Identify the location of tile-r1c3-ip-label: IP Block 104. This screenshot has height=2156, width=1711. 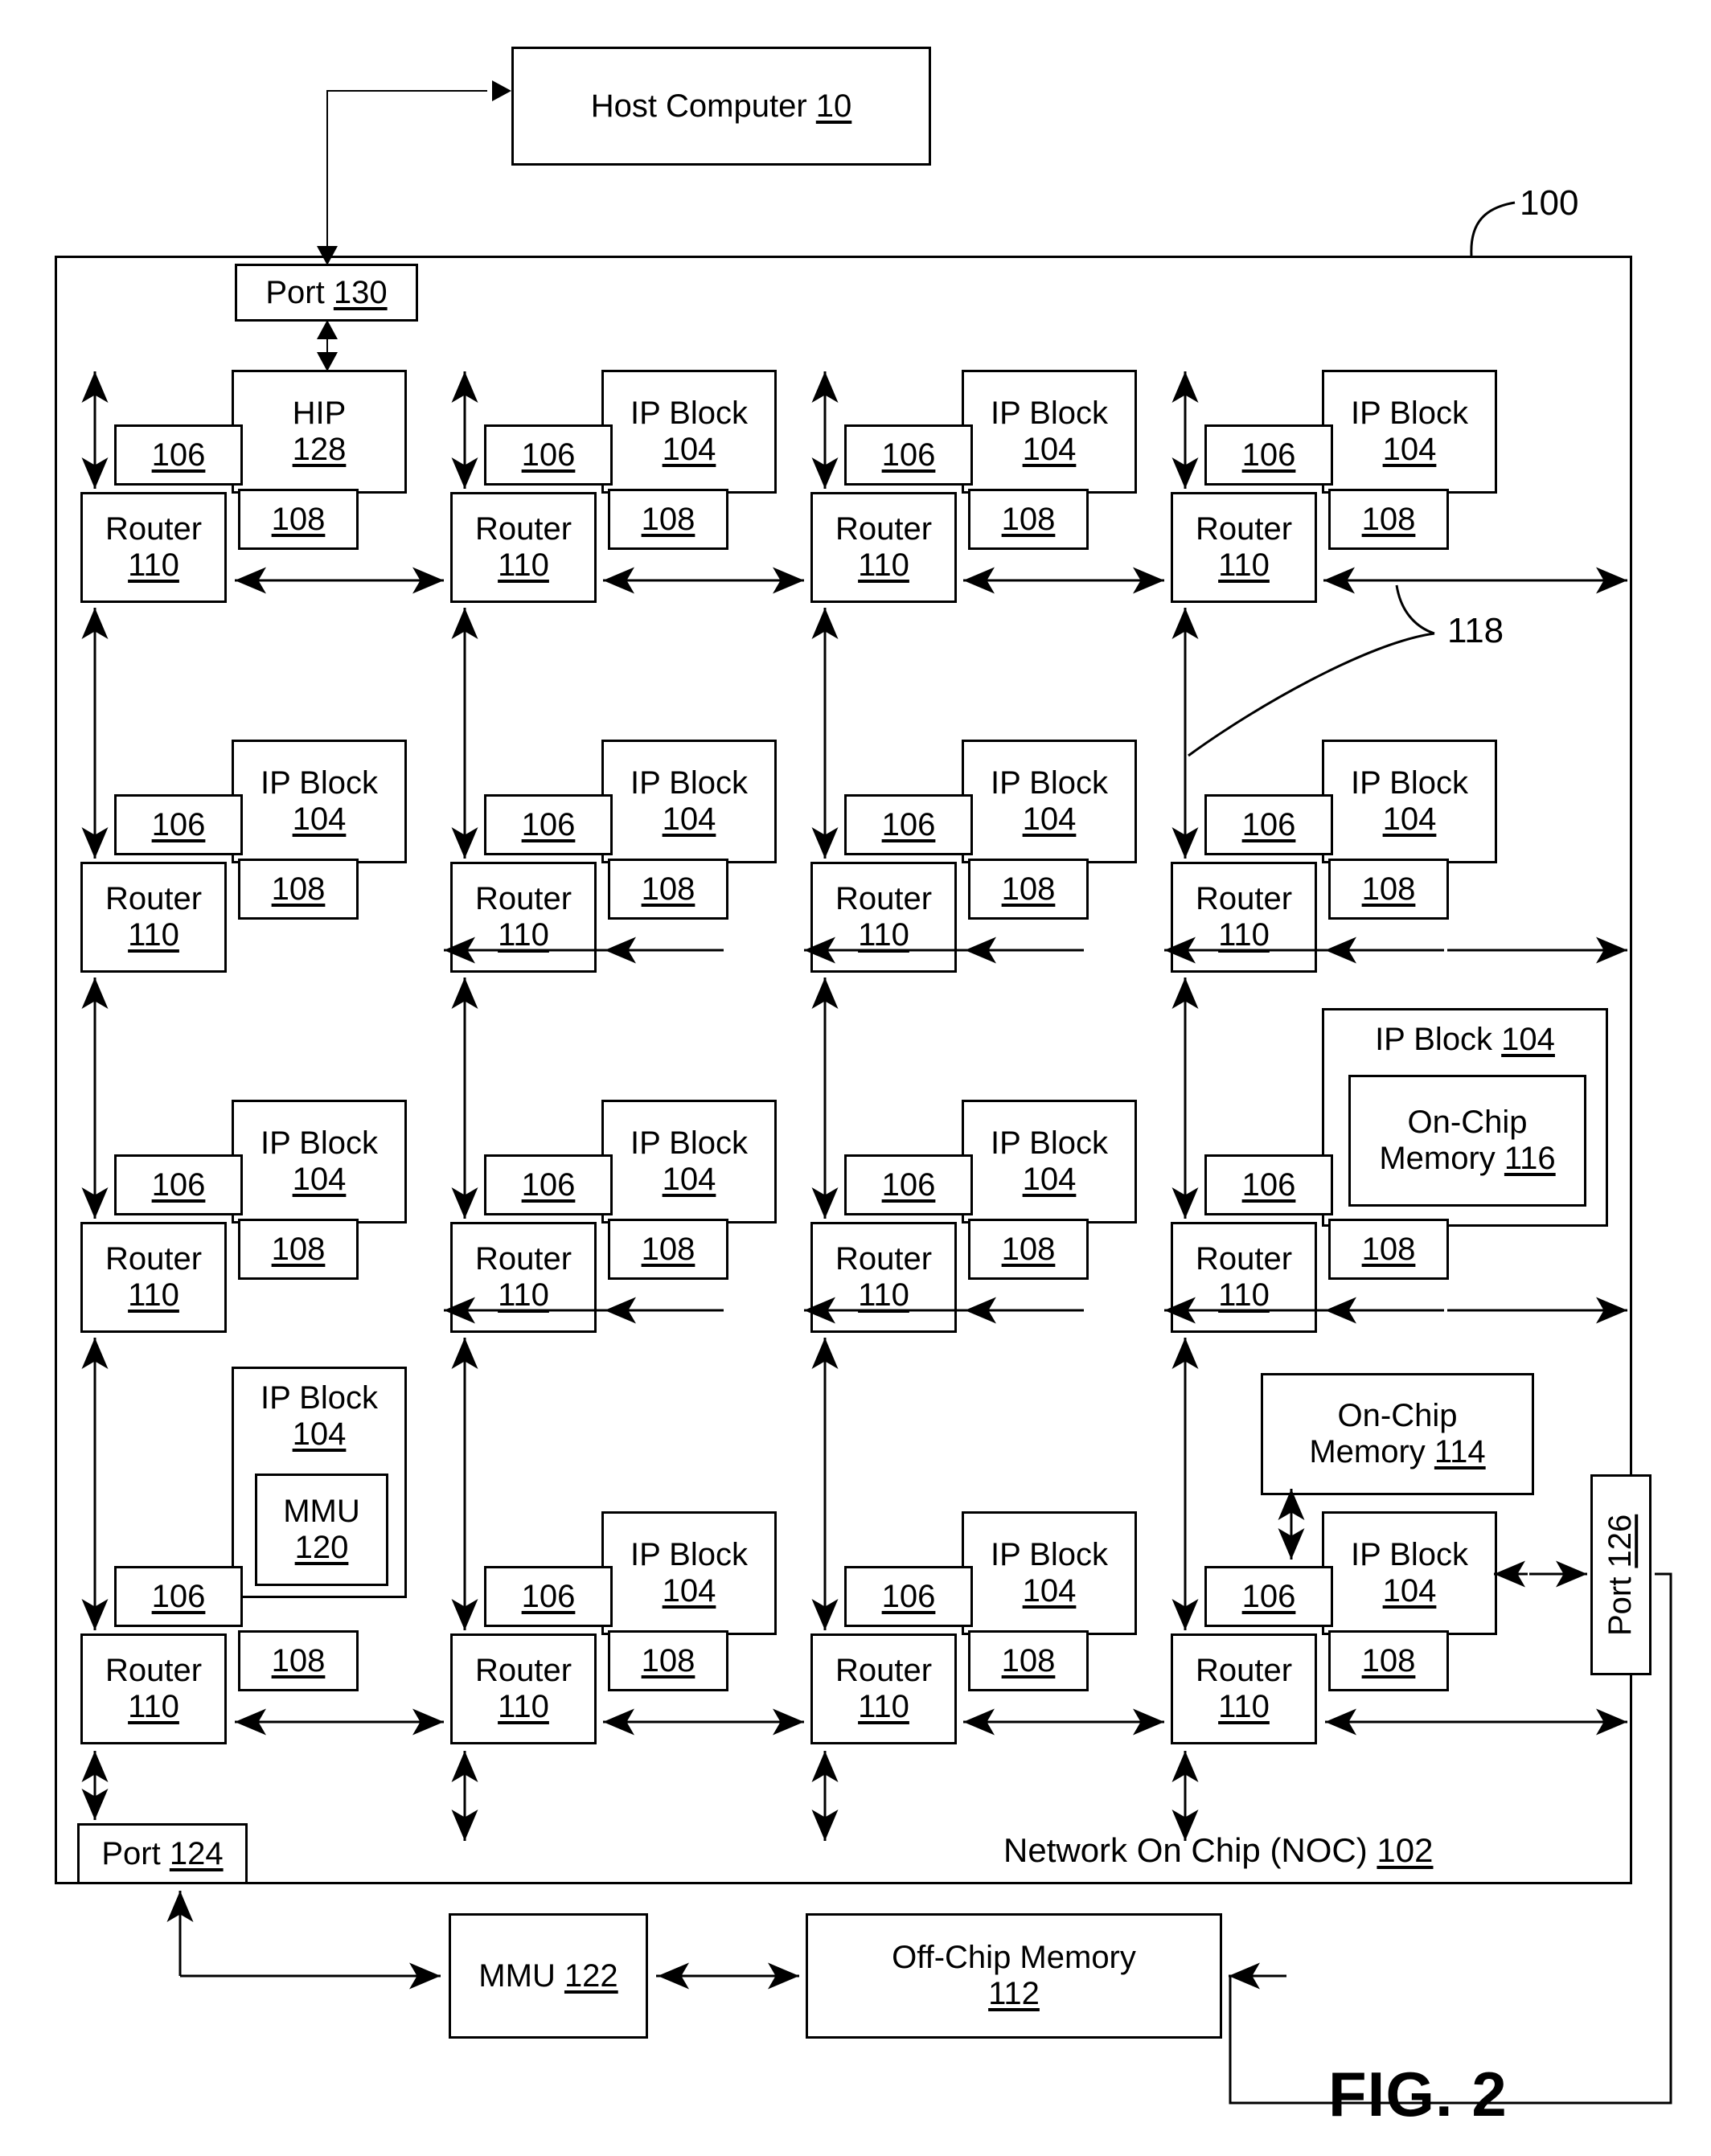
(1049, 431).